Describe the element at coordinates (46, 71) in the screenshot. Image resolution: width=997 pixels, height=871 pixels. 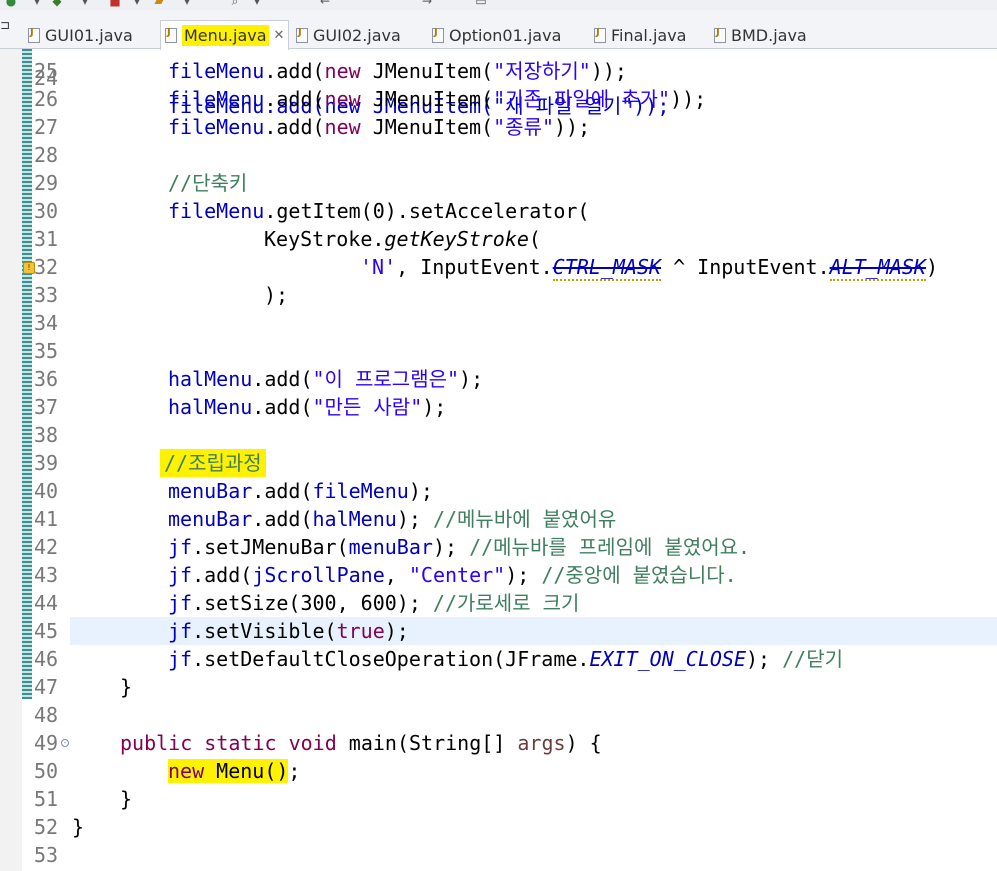
I see `line-number: 25` at that location.